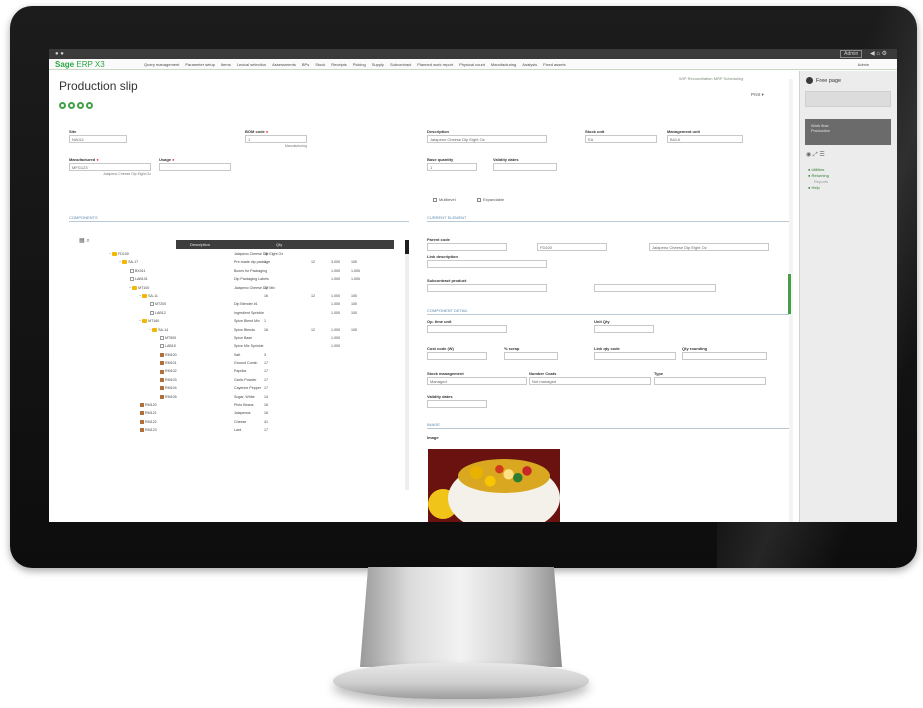  Describe the element at coordinates (339, 64) in the screenshot. I see `menu-item: Receipts` at that location.